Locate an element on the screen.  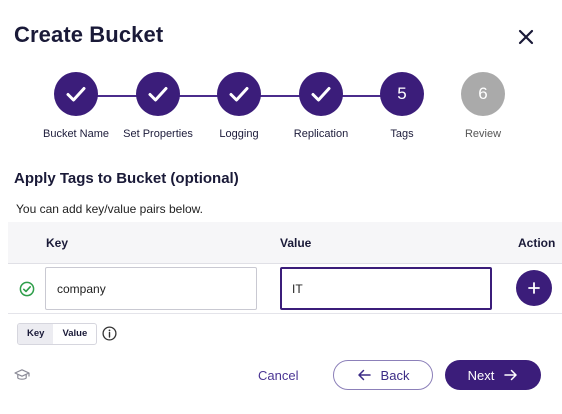
next-button: Next is located at coordinates (493, 375).